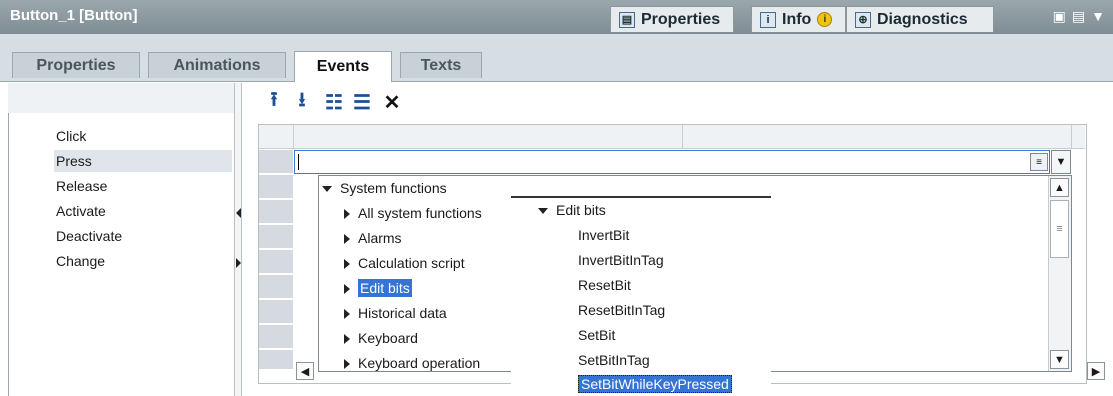 The width and height of the screenshot is (1113, 396). Describe the element at coordinates (572, 210) in the screenshot. I see `submenu-header-edit-bits: Edit bits` at that location.